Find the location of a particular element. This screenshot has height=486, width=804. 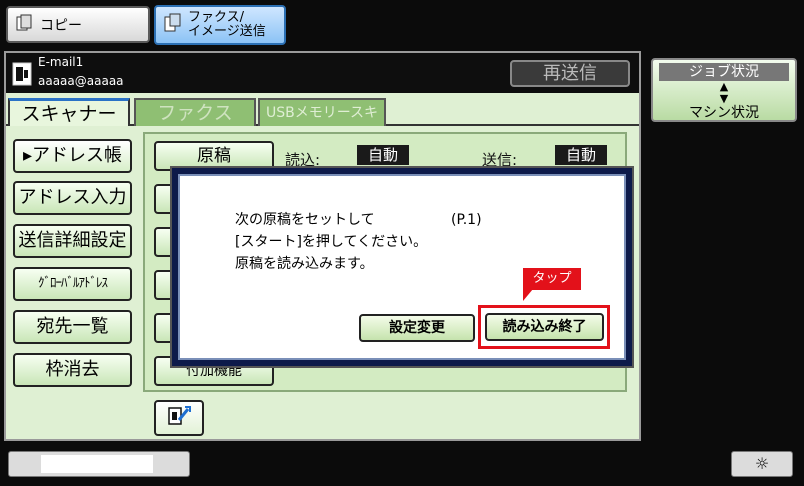

address-book-button: ▸アドレス帳 is located at coordinates (72, 156).